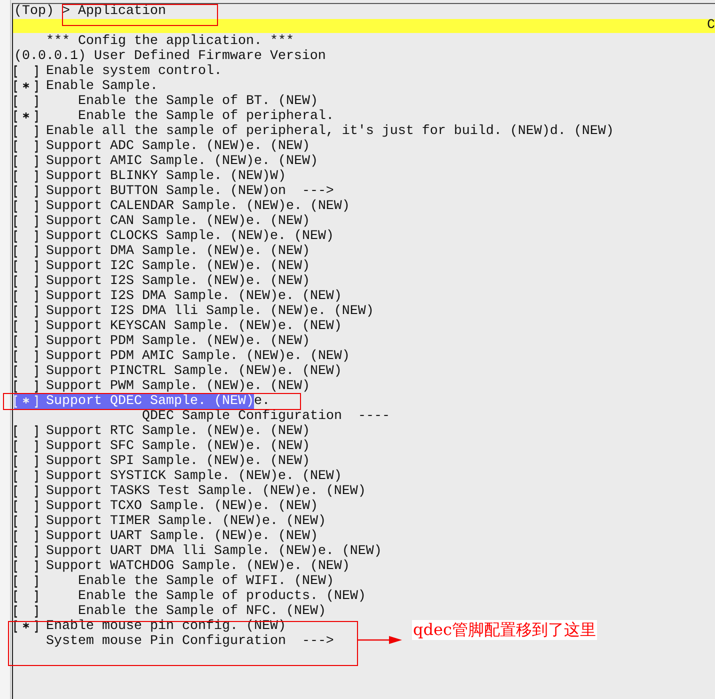  I want to click on menu-item: Enable all the sample of peripheral, it's just for build. (NEW)d. (NEW), so click(326, 131).